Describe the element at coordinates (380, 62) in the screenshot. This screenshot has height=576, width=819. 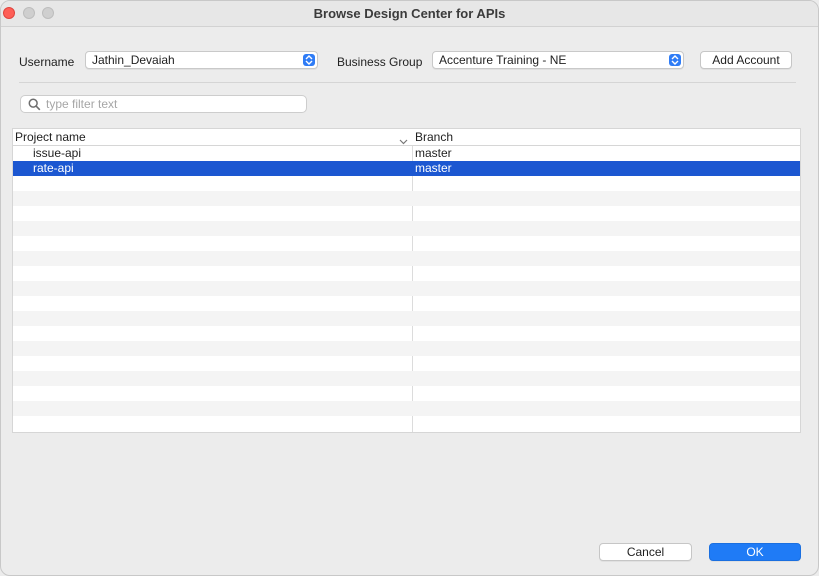
I see `business-group-label: Business Group` at that location.